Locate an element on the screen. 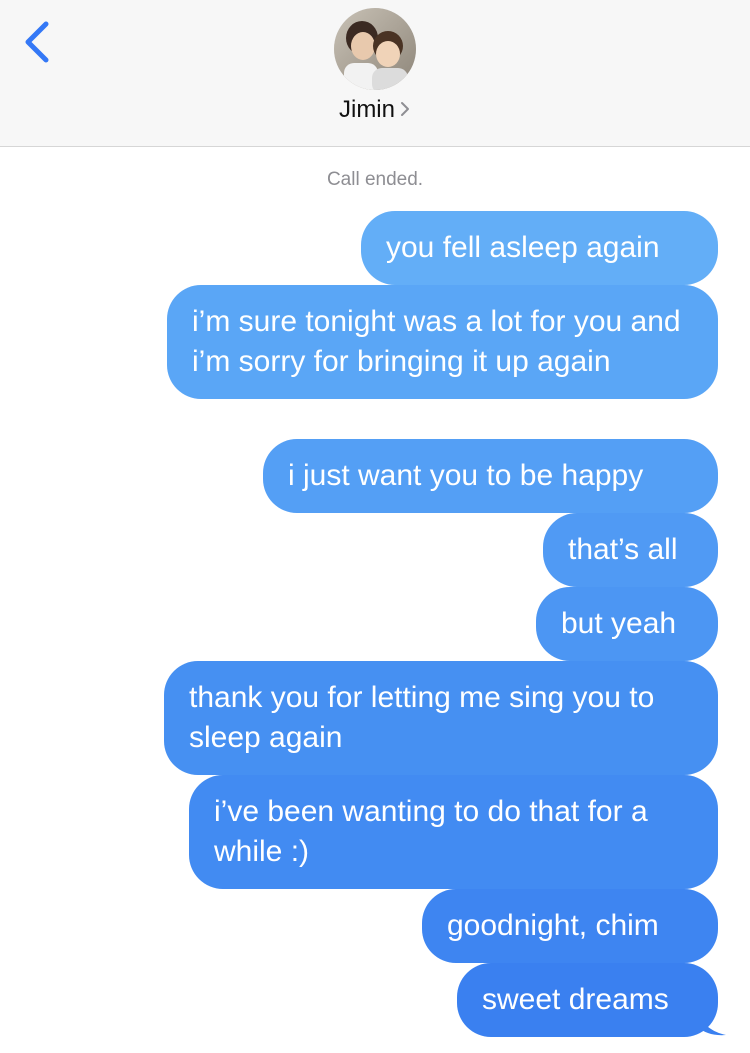  sent-message-bubble: but yeah is located at coordinates (627, 624).